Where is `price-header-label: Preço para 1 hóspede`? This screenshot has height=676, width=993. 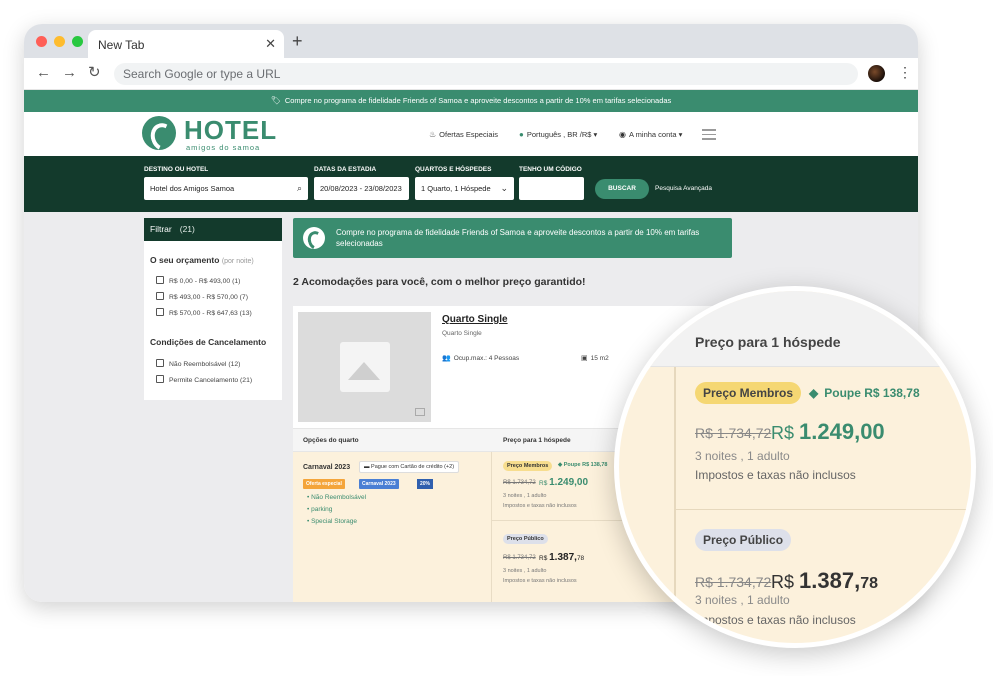
price-header-label: Preço para 1 hóspede is located at coordinates (537, 440).